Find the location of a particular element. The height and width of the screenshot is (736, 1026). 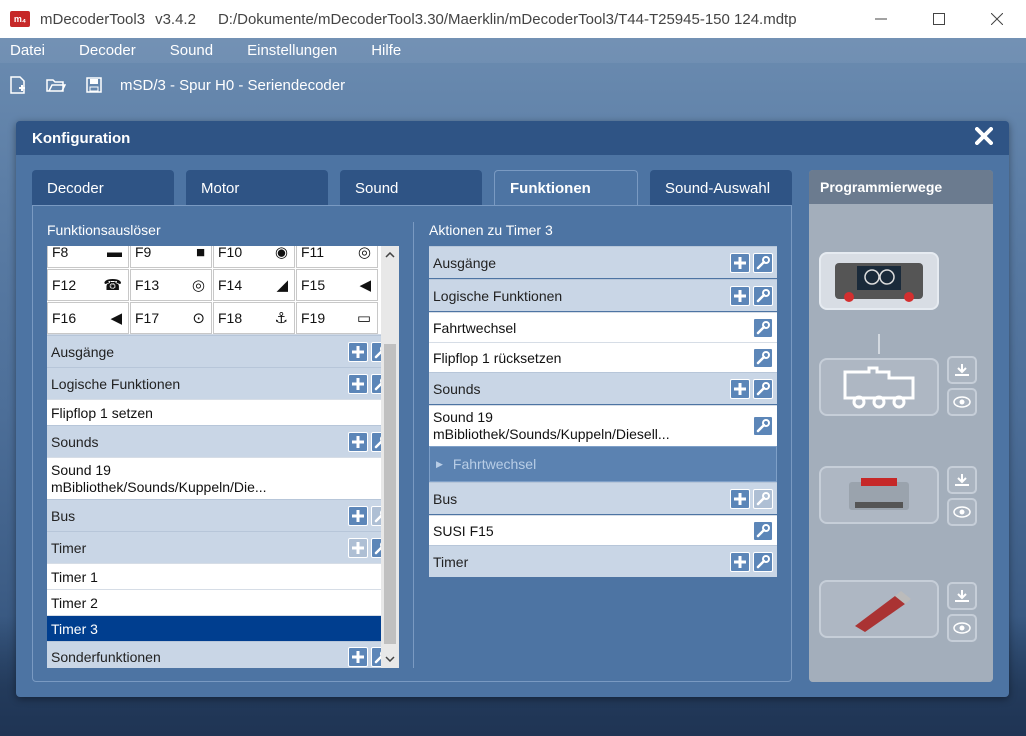

action-item-flipflop-ruecksetzen: Flipflop 1 rücksetzen is located at coordinates (603, 357).